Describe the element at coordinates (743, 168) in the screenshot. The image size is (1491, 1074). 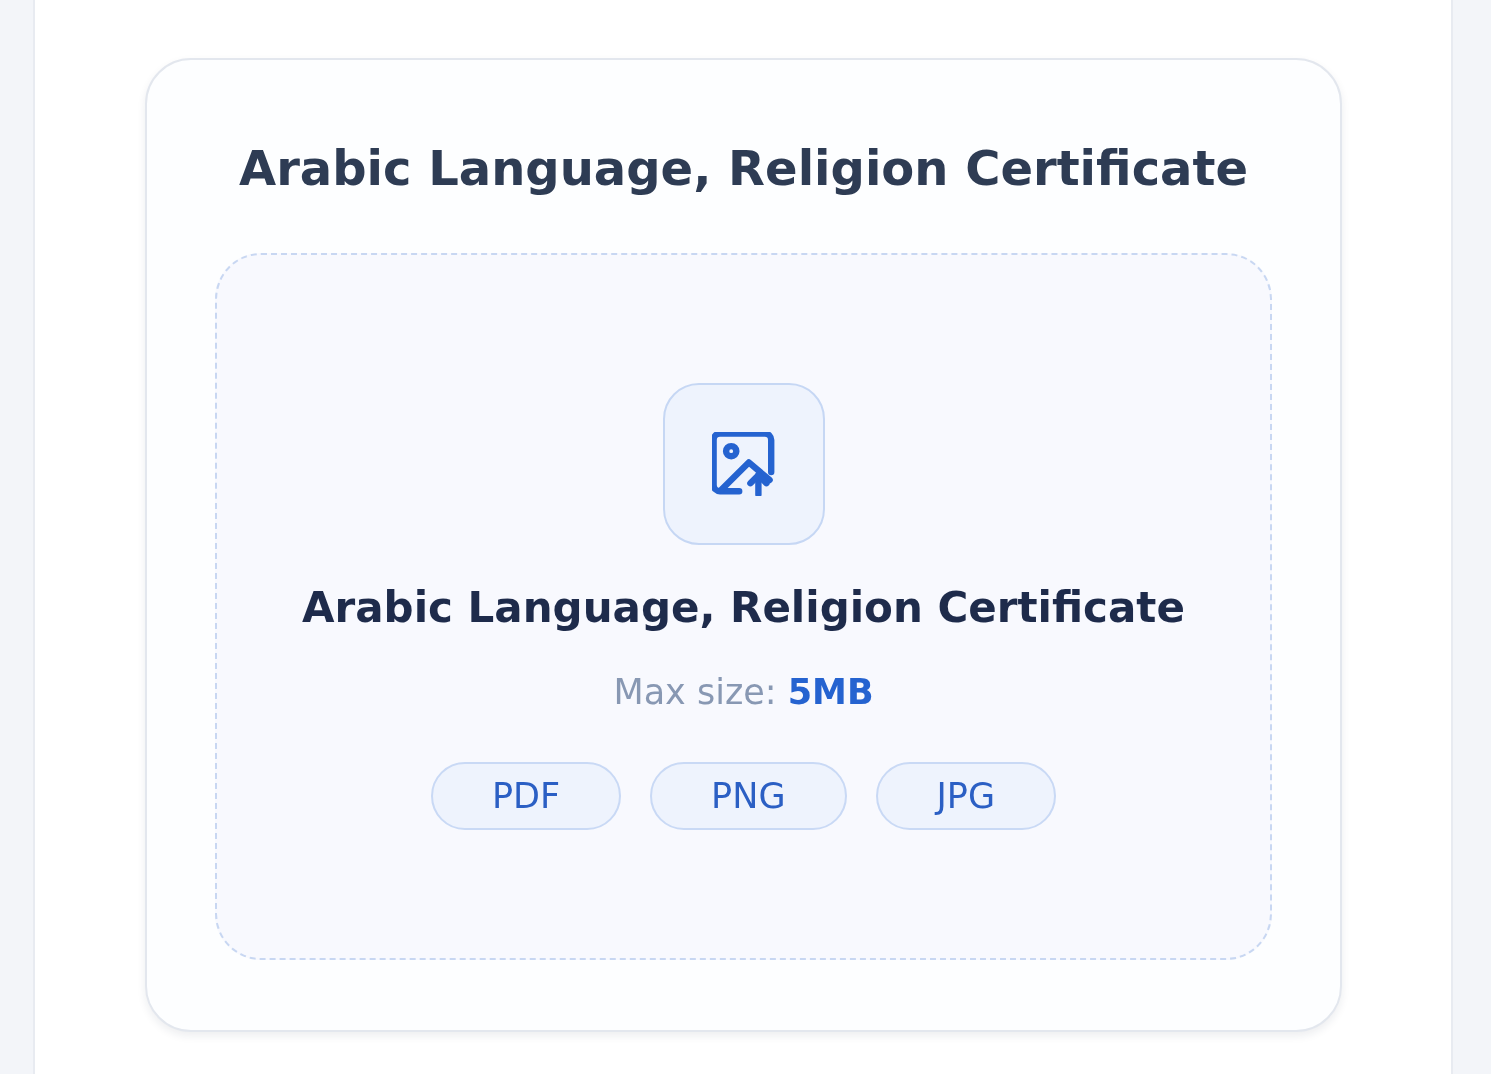
I see `card-title: Arabic Language, Religion Certificate` at that location.